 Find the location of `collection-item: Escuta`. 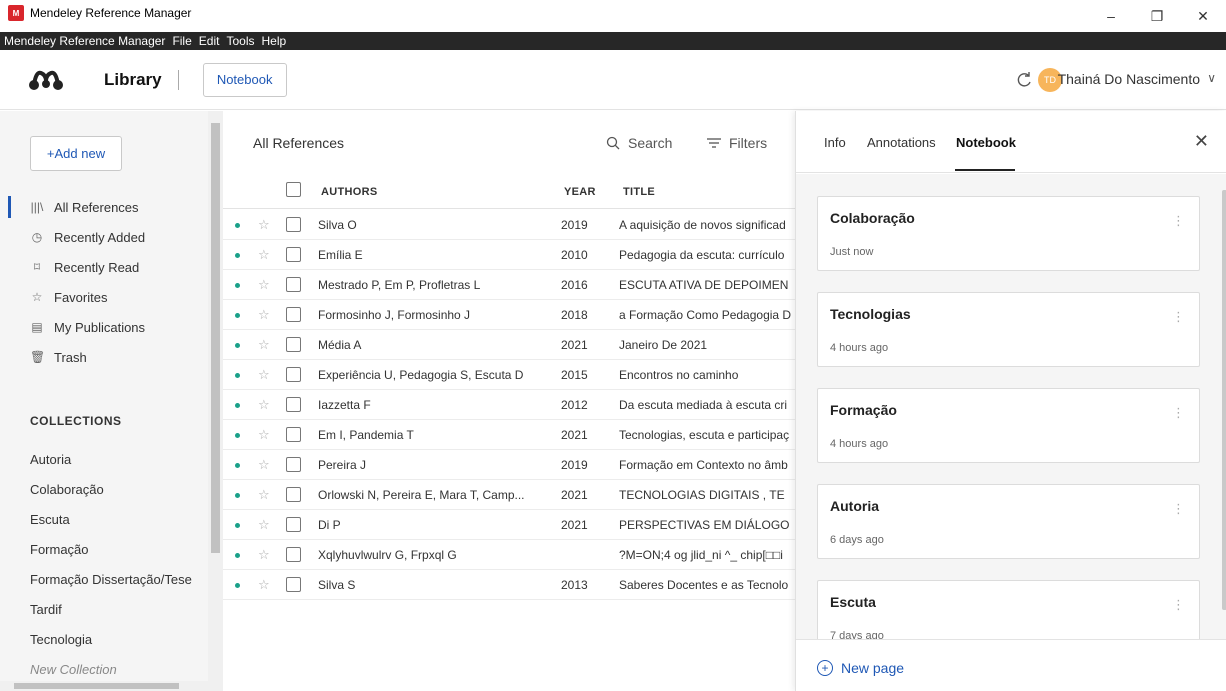

collection-item: Escuta is located at coordinates (111, 519).